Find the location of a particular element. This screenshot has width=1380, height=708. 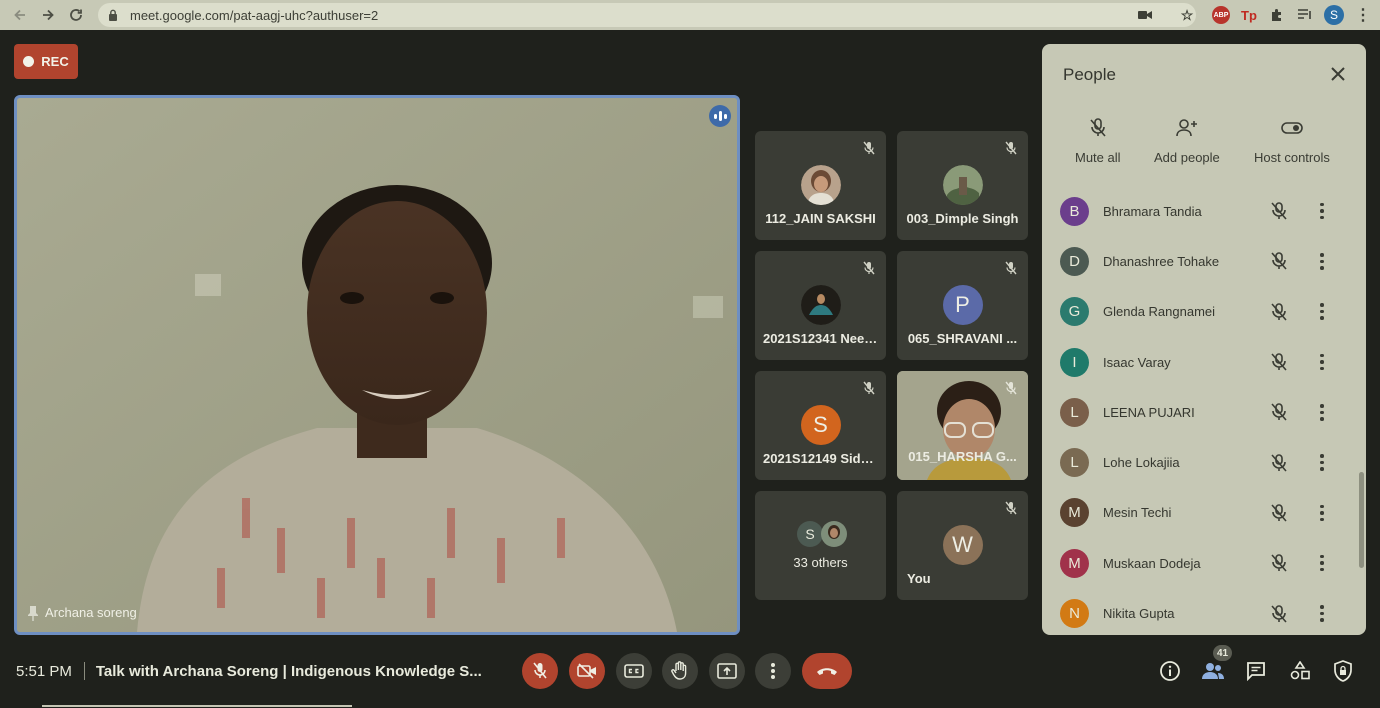

participant-row: N Nikita Gupta is located at coordinates (1204, 611).